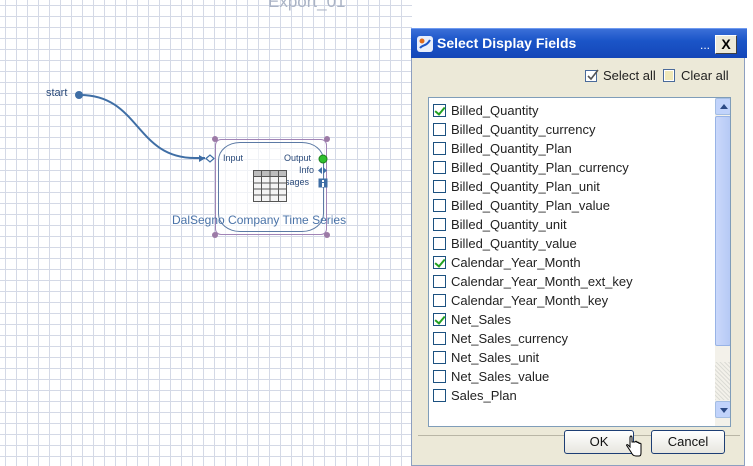 This screenshot has width=753, height=466. What do you see at coordinates (525, 186) in the screenshot?
I see `field-label: Billed_Quantity_Plan_unit` at bounding box center [525, 186].